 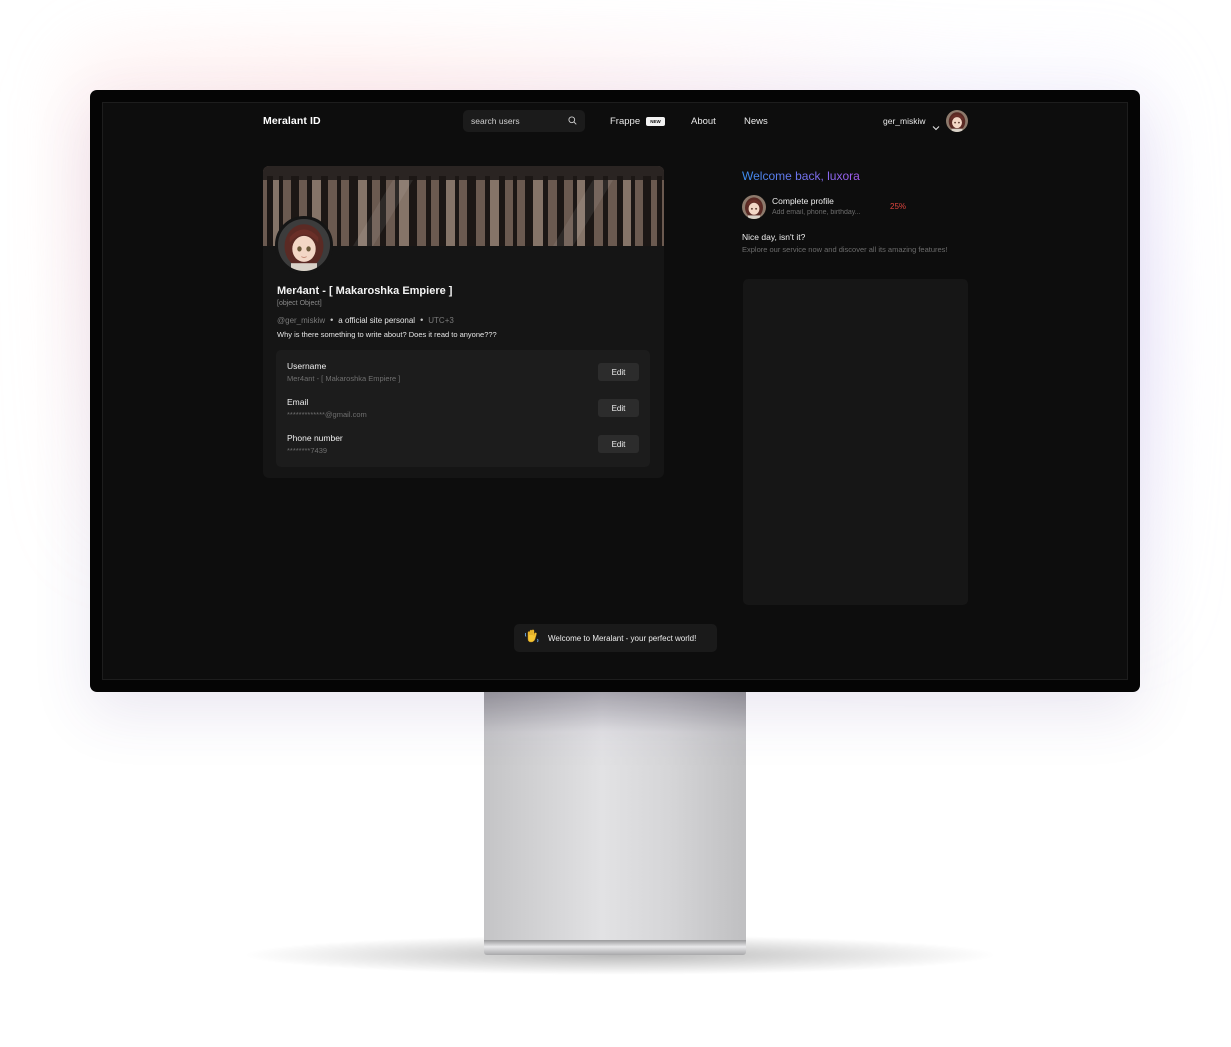 What do you see at coordinates (307, 450) in the screenshot?
I see `field-value: ********7439` at bounding box center [307, 450].